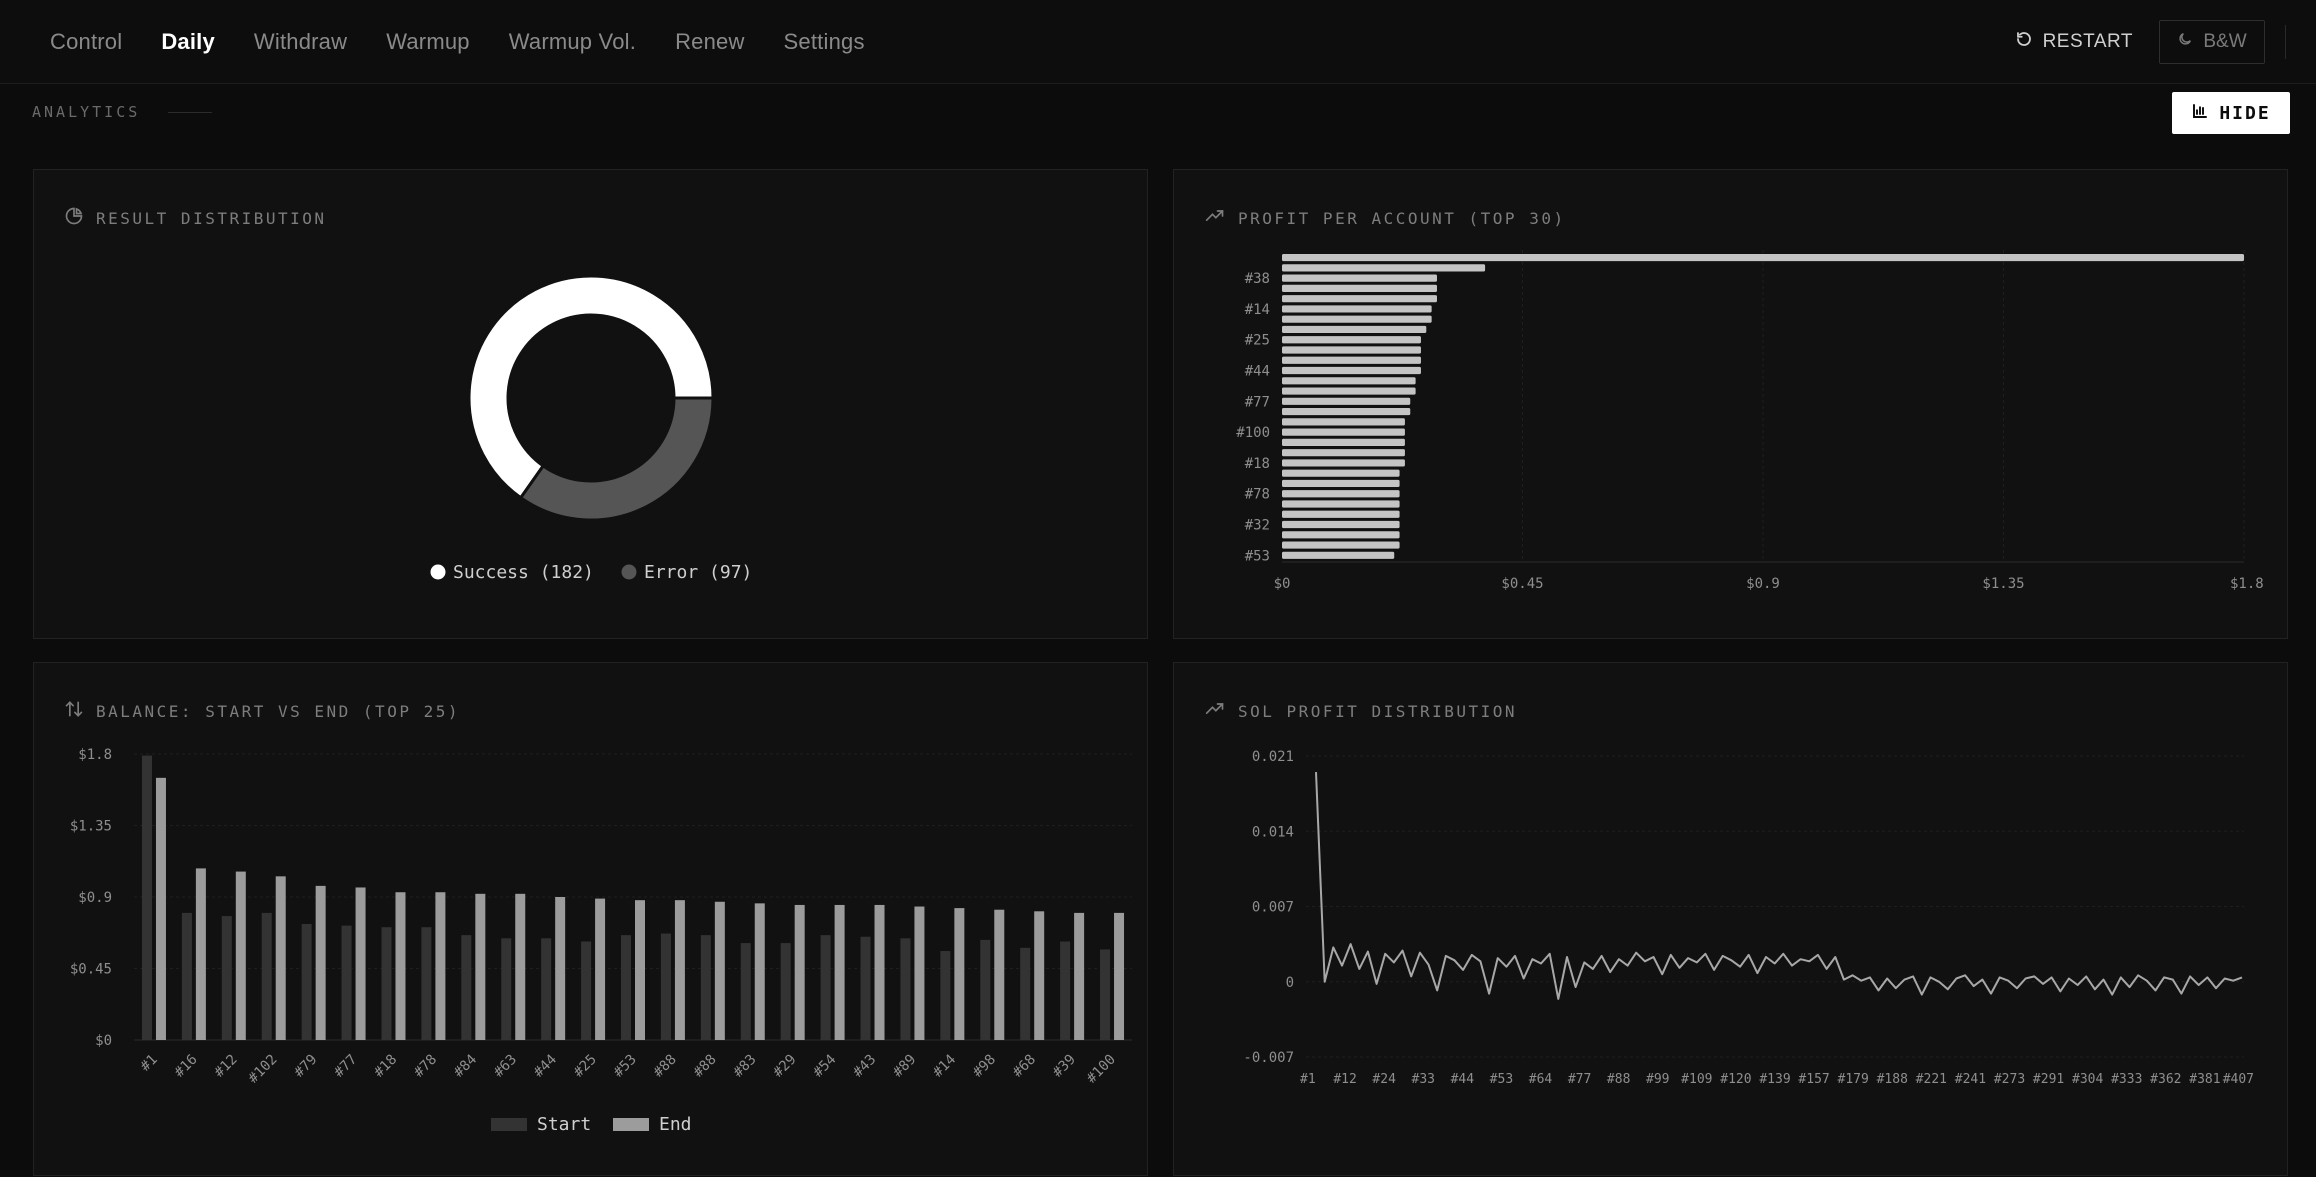 This screenshot has height=1177, width=2316. What do you see at coordinates (95, 755) in the screenshot?
I see `y-tick-label: $1.8` at bounding box center [95, 755].